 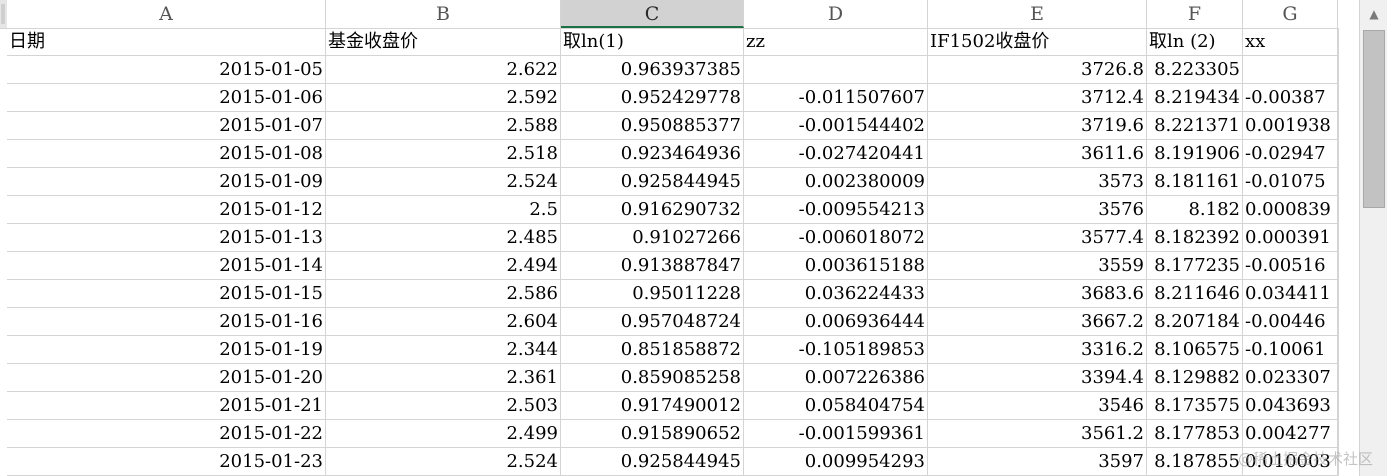 I want to click on cell-d: -0.009554213, so click(x=836, y=210).